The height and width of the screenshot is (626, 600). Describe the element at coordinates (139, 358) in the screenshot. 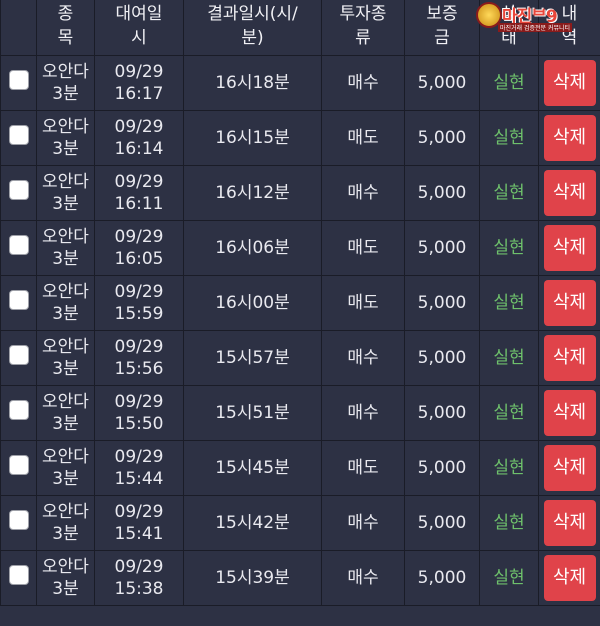

I see `row-time: 09/29 15:56` at that location.